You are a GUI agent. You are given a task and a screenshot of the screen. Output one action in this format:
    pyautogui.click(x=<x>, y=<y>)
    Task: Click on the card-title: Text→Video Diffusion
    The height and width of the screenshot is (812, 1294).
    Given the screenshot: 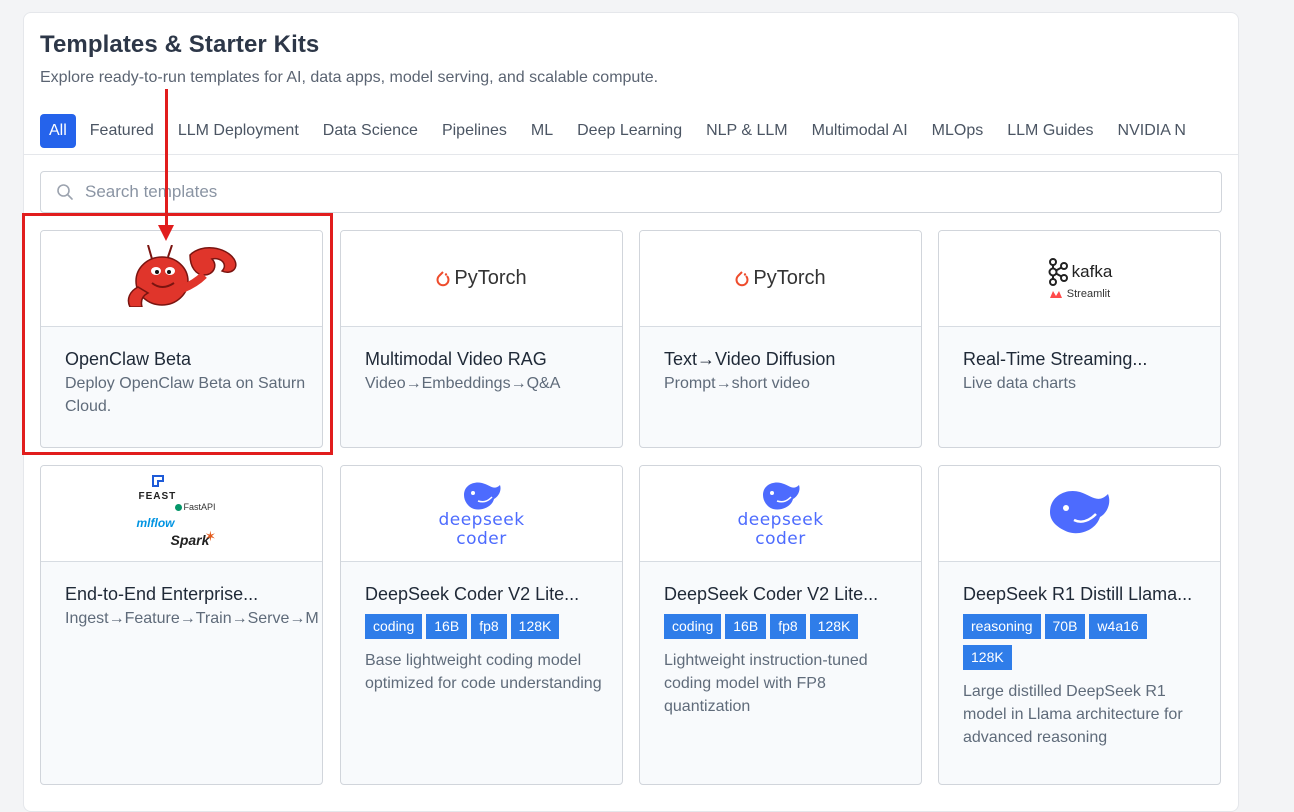 What is the action you would take?
    pyautogui.click(x=750, y=359)
    